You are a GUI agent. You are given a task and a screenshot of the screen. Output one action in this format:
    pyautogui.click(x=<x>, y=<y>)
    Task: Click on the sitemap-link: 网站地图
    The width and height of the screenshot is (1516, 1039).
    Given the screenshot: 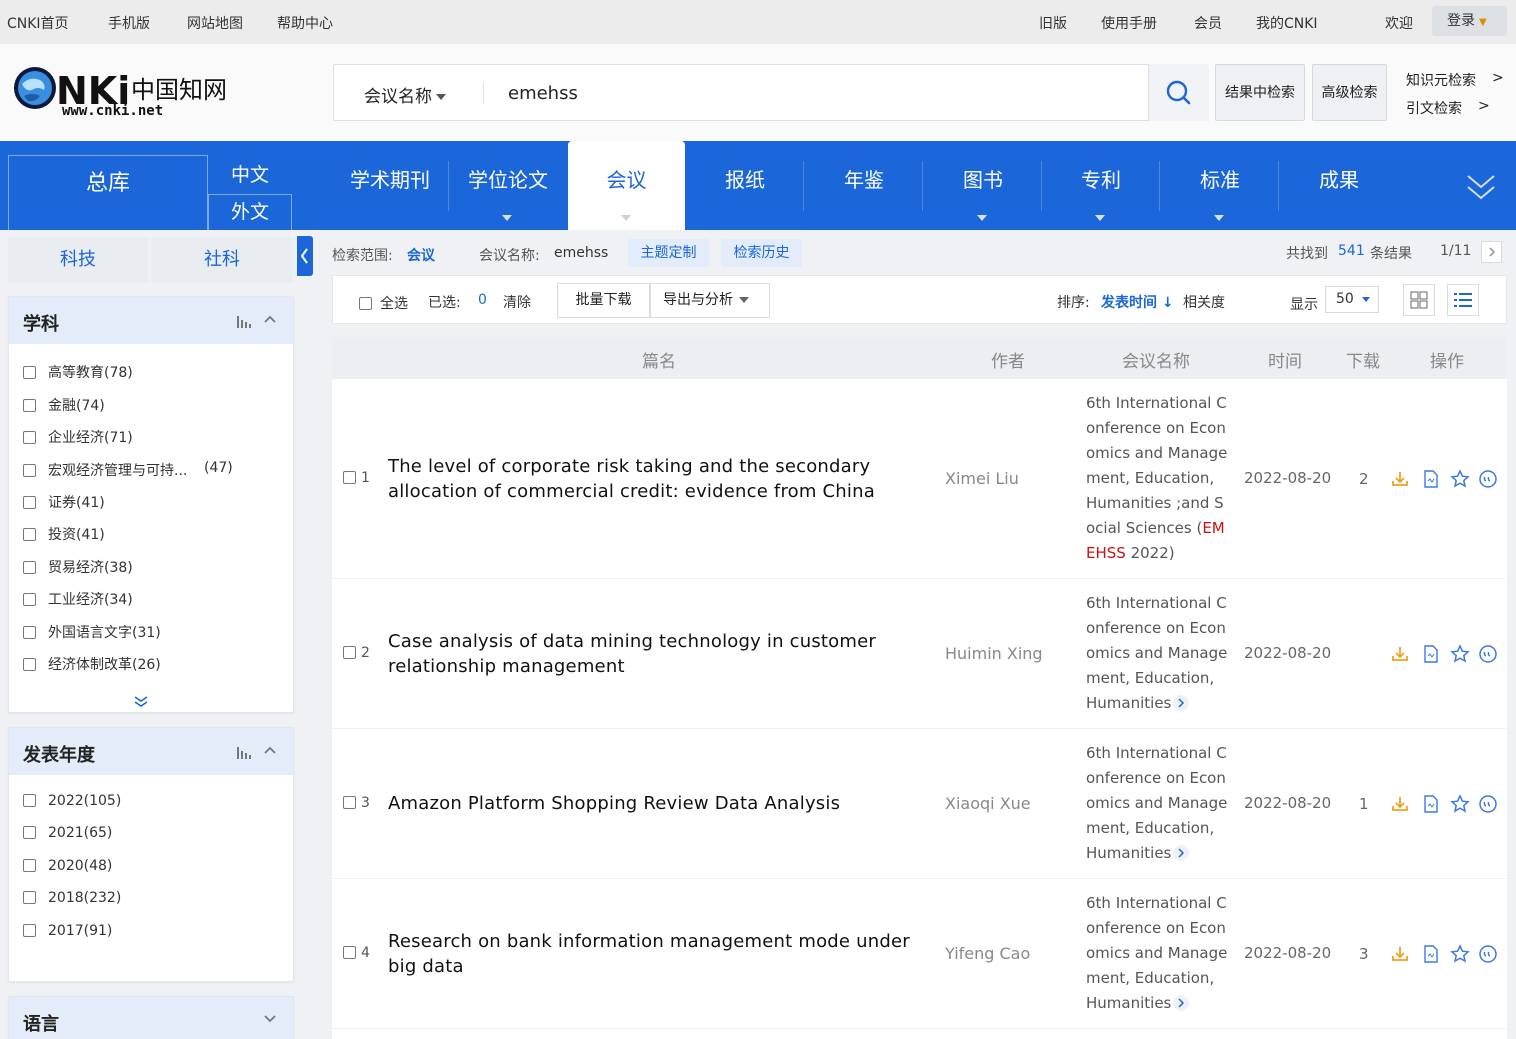 What is the action you would take?
    pyautogui.click(x=215, y=23)
    